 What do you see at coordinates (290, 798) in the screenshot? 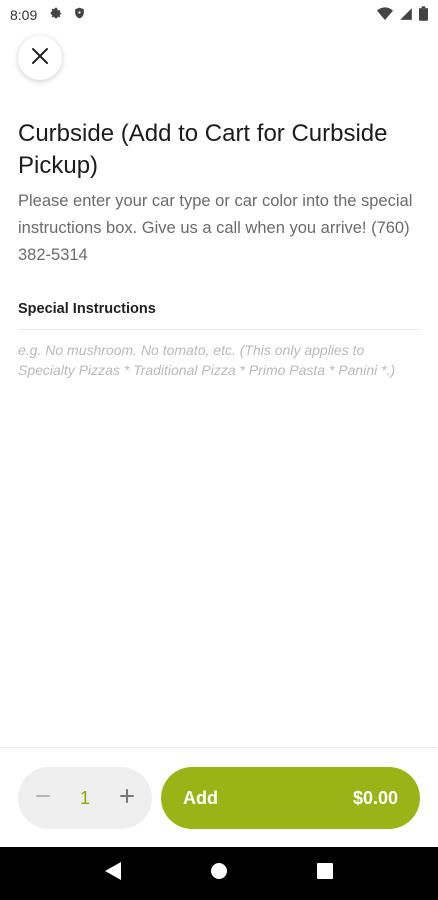
I see `add-to-cart-button: Add $0.00` at bounding box center [290, 798].